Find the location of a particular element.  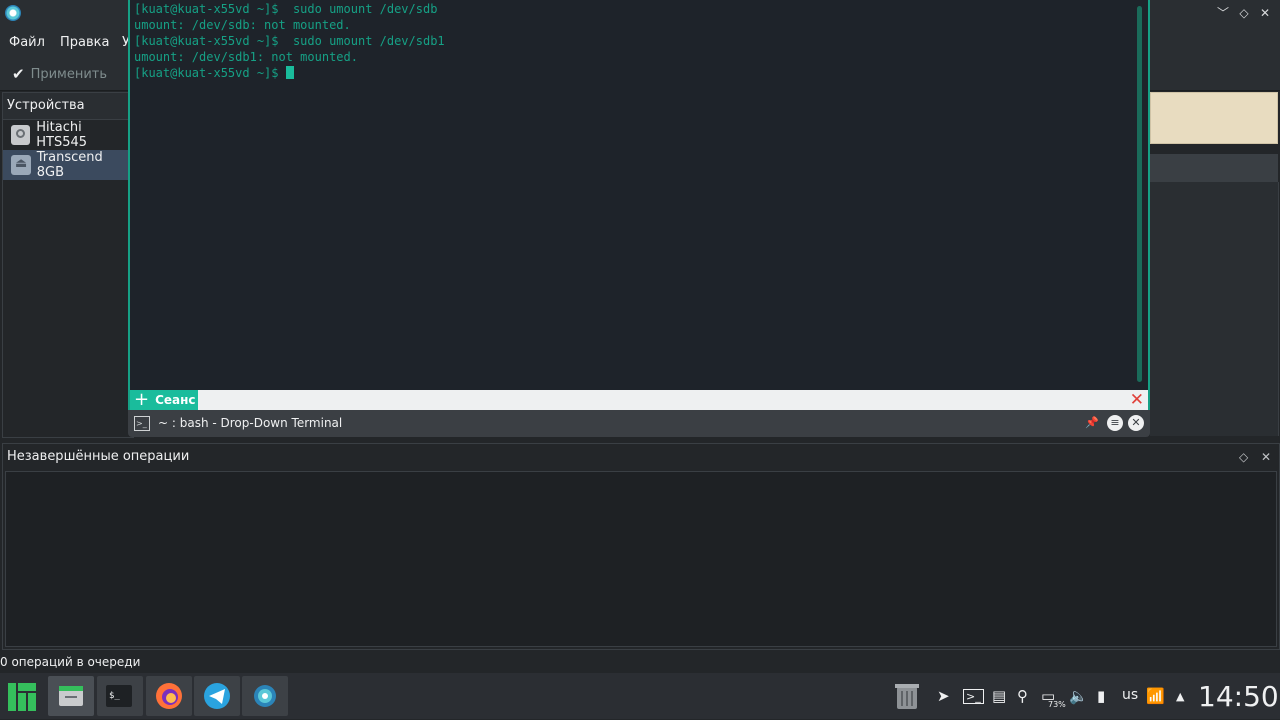

close-tab-icon: ✕ is located at coordinates (1137, 400).